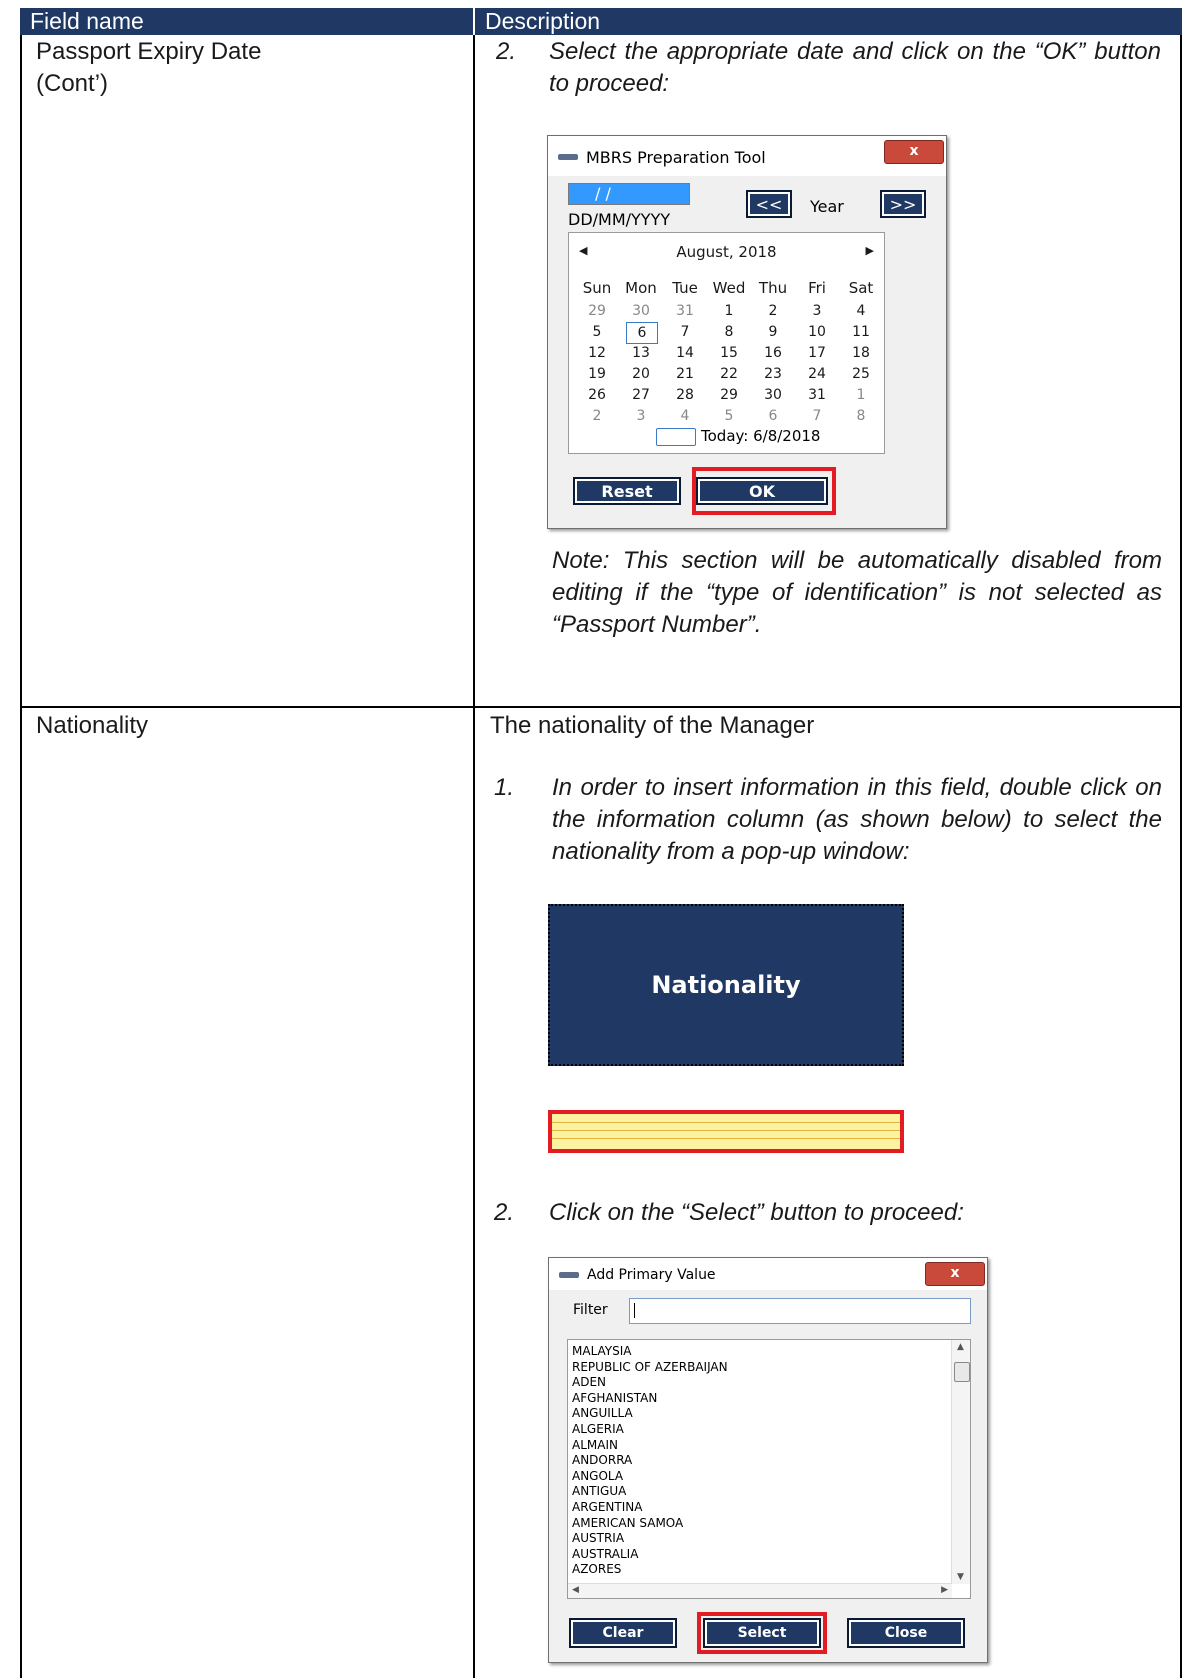 Image resolution: width=1182 pixels, height=1678 pixels. Describe the element at coordinates (629, 194) in the screenshot. I see `date-input: / /` at that location.